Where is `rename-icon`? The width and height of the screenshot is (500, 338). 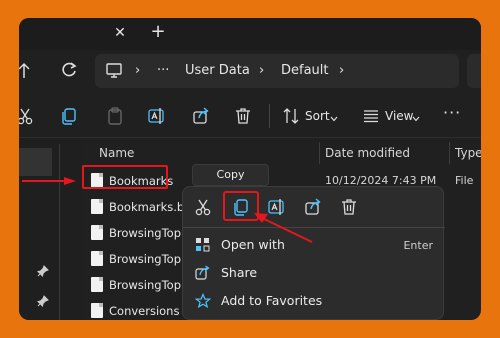 rename-icon is located at coordinates (157, 116).